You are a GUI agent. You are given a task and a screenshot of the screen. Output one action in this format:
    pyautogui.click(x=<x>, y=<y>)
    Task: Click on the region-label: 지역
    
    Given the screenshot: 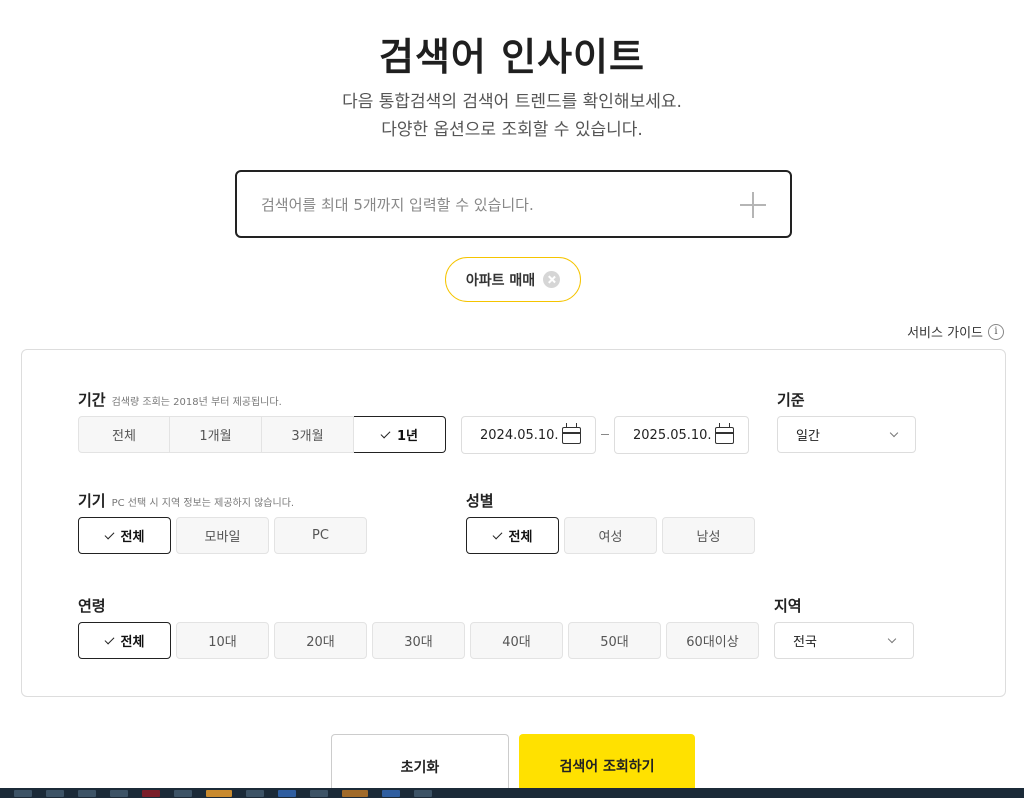 What is the action you would take?
    pyautogui.click(x=788, y=606)
    